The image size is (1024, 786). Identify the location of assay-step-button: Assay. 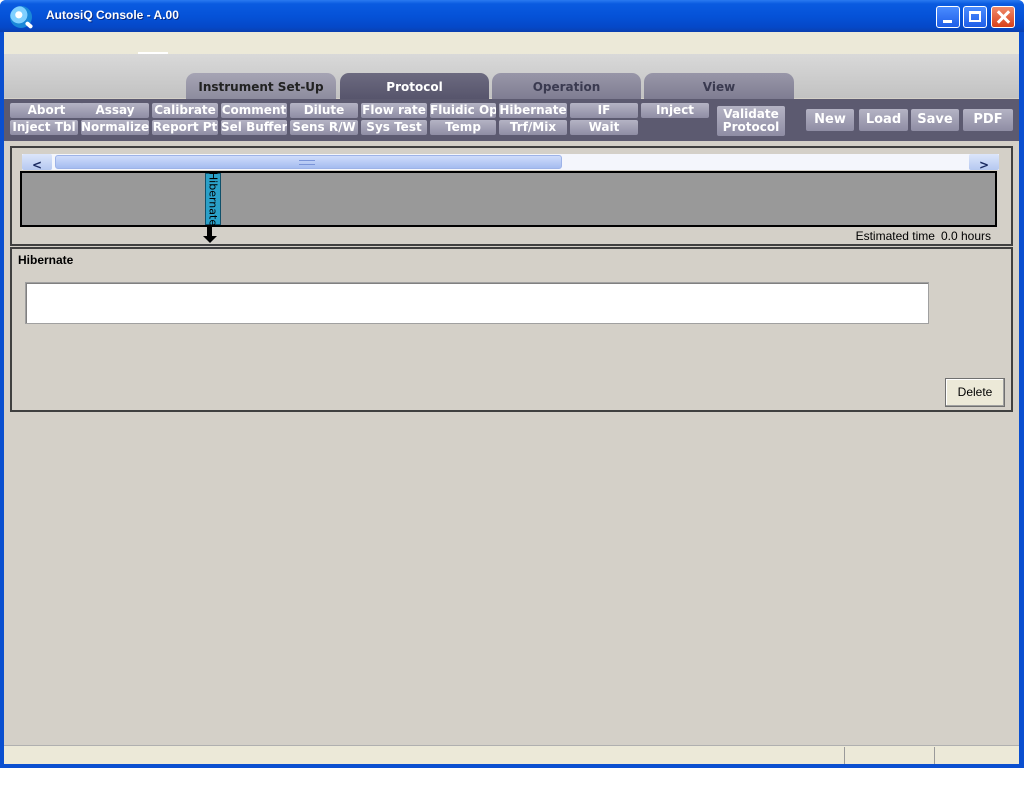
(115, 110).